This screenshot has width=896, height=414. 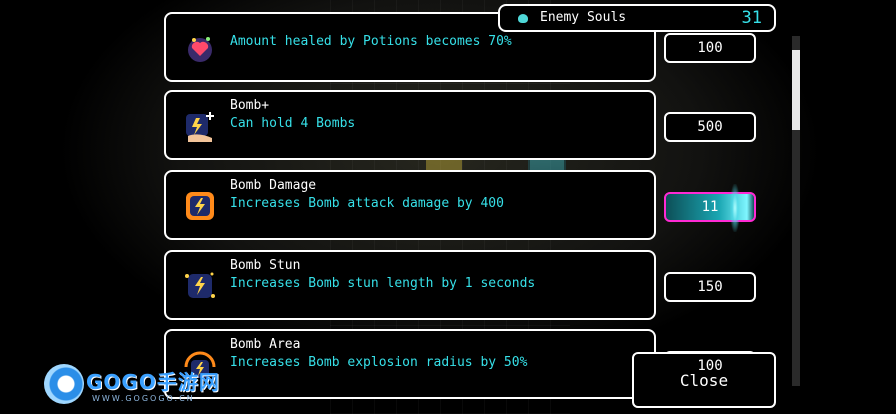 I want to click on bomb-damage-icon, so click(x=200, y=206).